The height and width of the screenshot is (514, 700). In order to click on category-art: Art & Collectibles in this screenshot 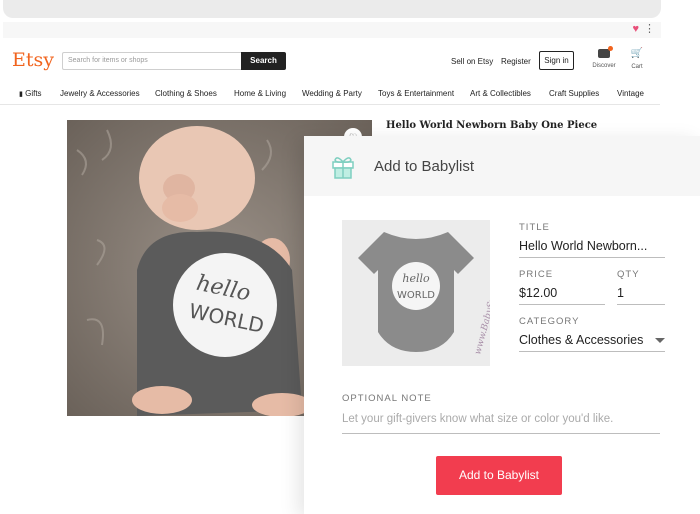, I will do `click(500, 93)`.